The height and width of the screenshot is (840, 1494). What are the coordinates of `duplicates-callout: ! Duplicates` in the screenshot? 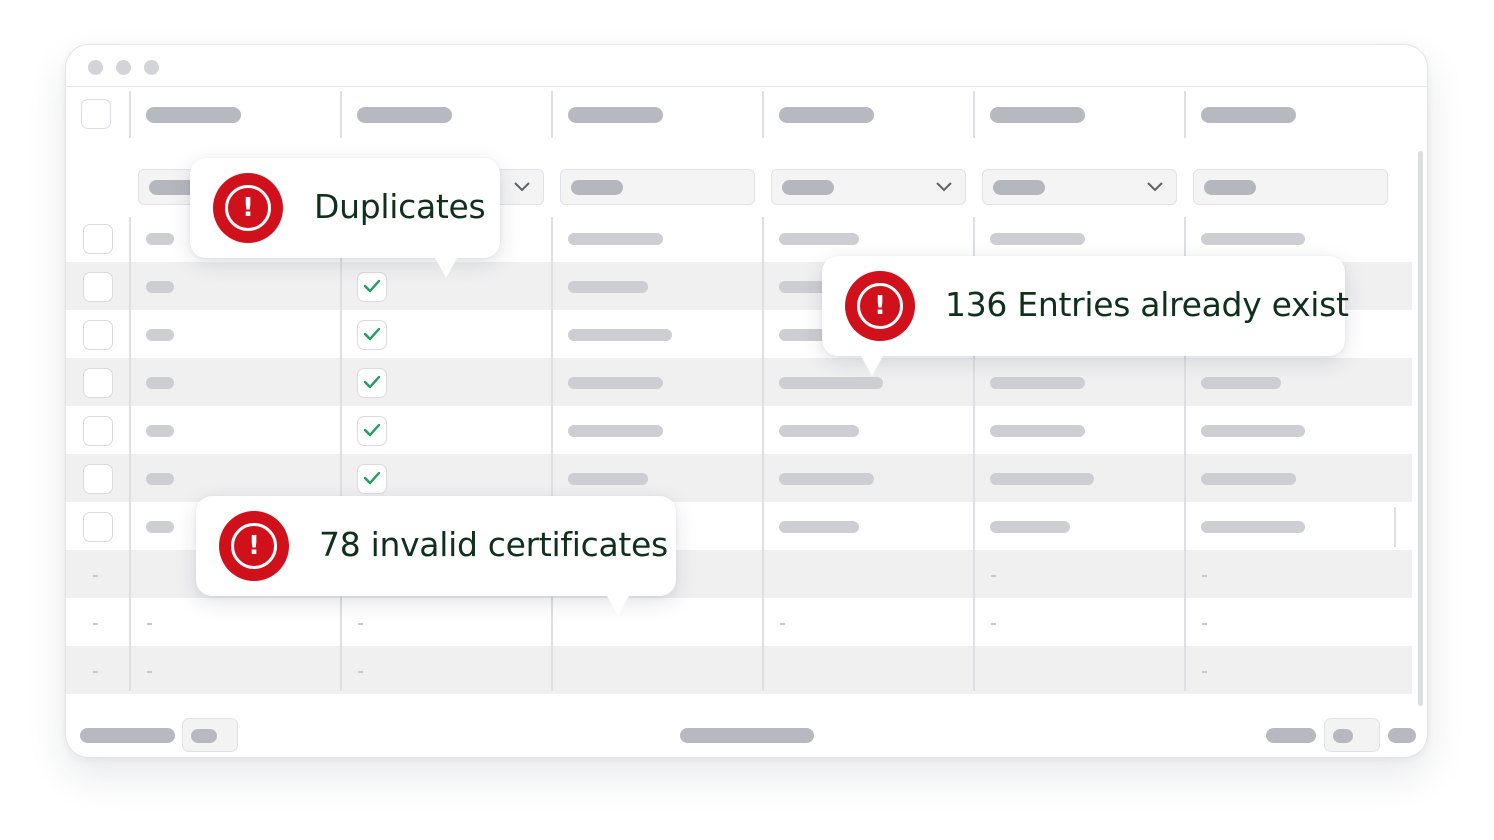 It's located at (345, 218).